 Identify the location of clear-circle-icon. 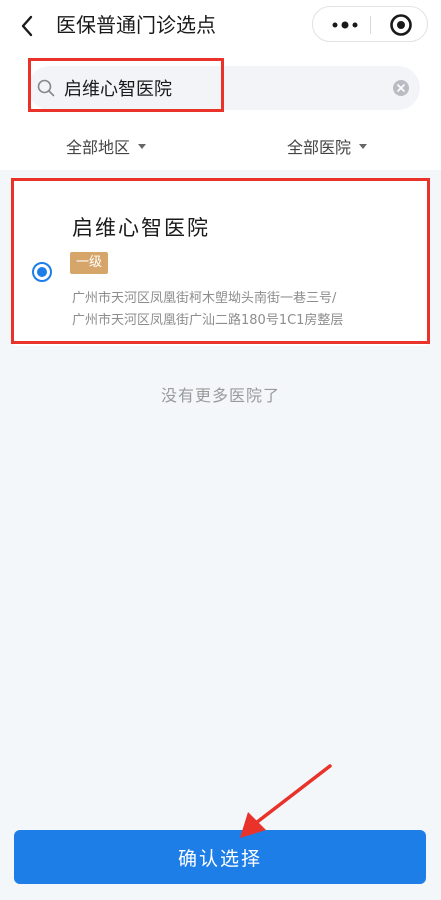
(401, 88).